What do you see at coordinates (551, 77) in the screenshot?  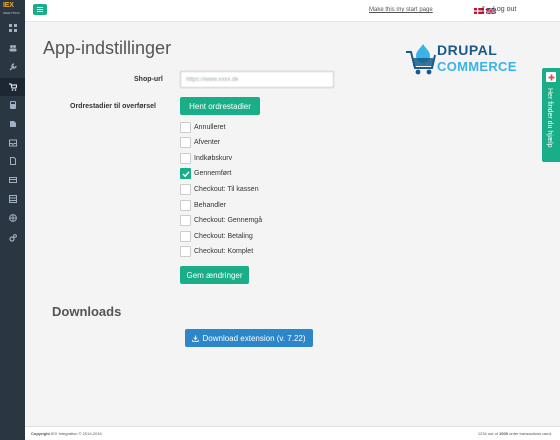 I see `first-aid-icon` at bounding box center [551, 77].